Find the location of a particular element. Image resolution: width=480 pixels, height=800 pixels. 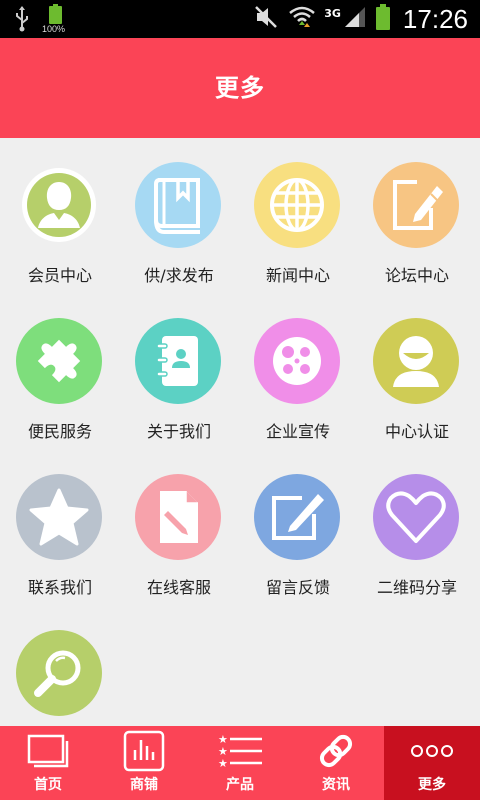

wifi-icon is located at coordinates (302, 19).